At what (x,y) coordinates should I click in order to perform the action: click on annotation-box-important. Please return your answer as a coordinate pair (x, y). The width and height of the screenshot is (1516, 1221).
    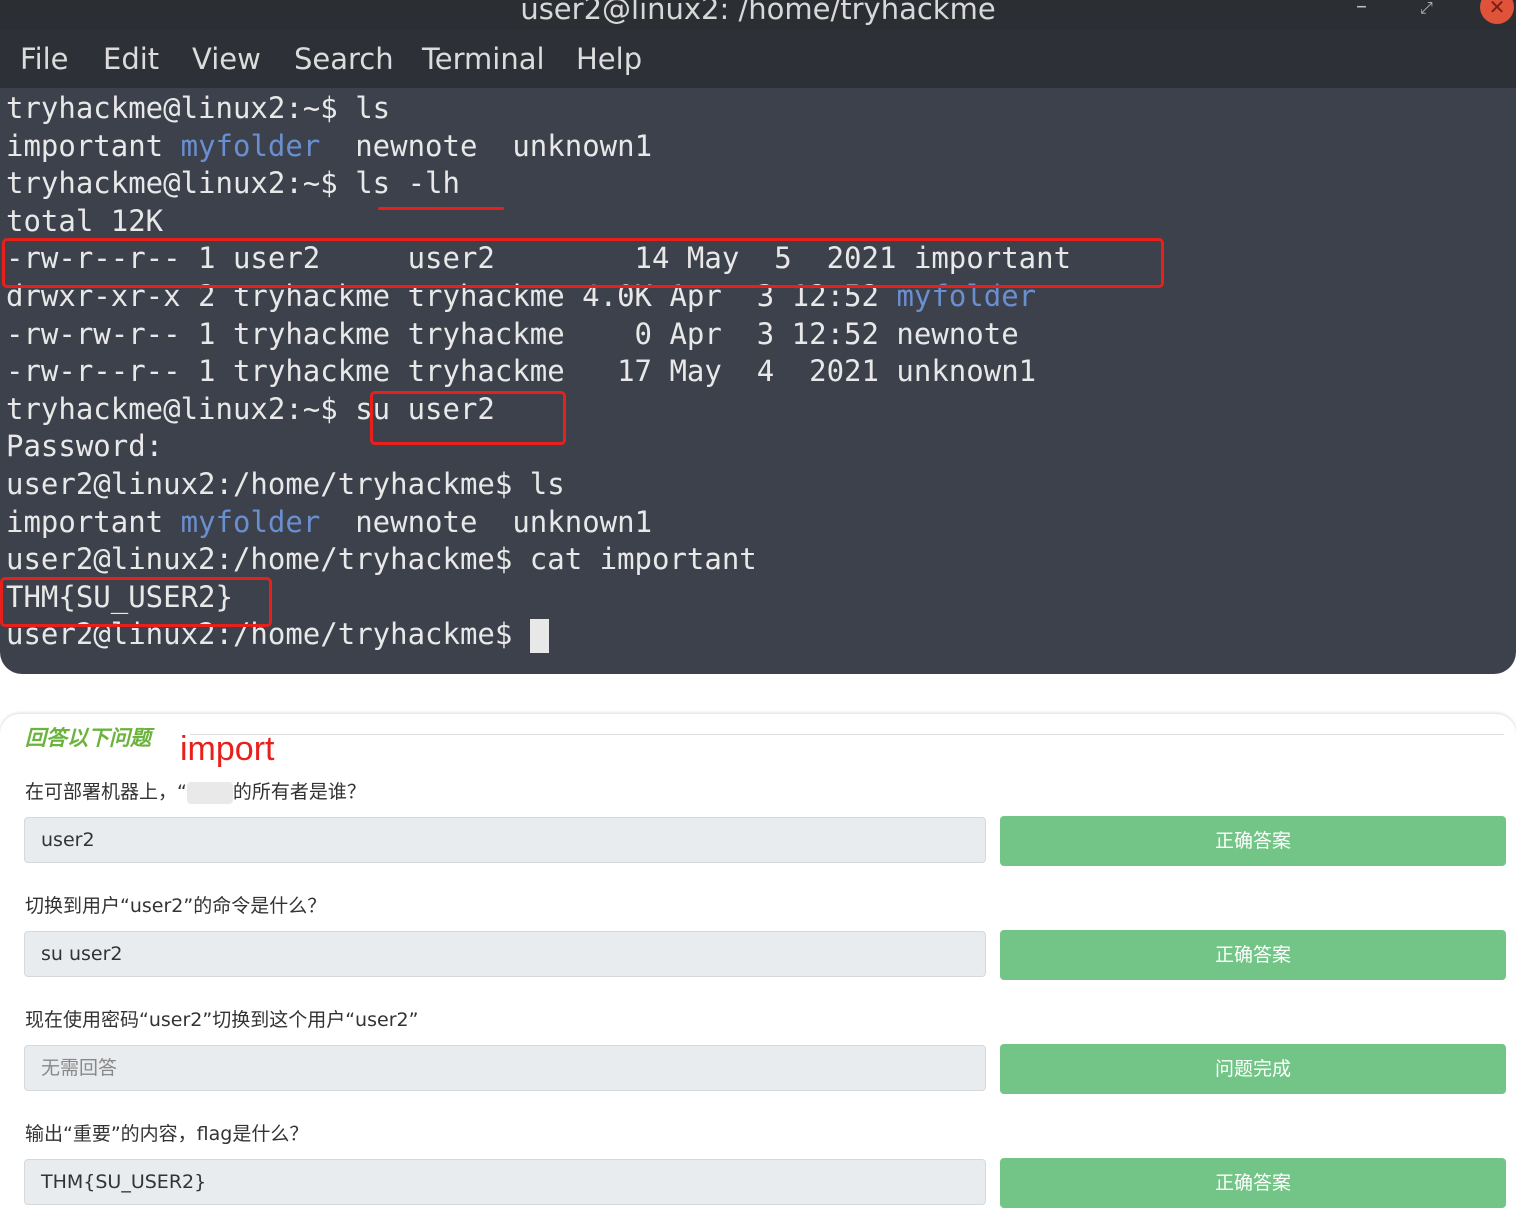
    Looking at the image, I should click on (583, 263).